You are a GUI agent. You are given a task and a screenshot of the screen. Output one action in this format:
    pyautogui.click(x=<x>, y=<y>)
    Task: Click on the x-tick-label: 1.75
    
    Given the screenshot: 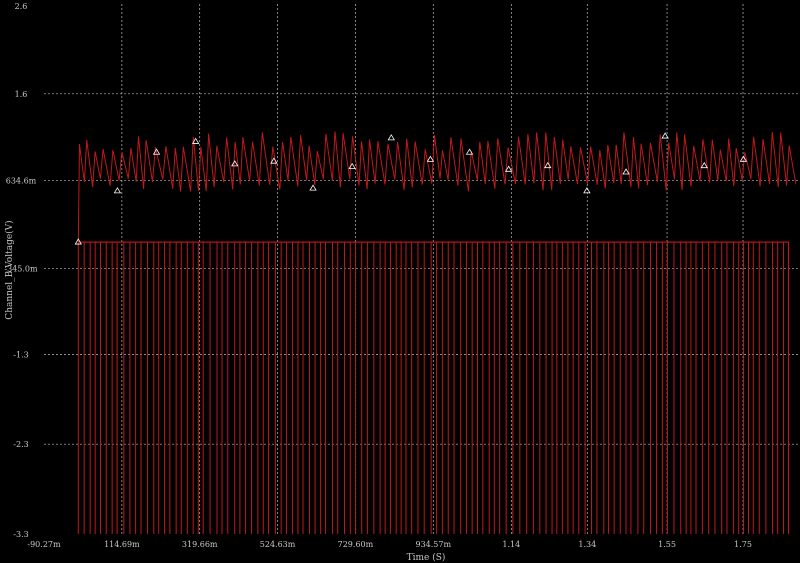 What is the action you would take?
    pyautogui.click(x=743, y=544)
    